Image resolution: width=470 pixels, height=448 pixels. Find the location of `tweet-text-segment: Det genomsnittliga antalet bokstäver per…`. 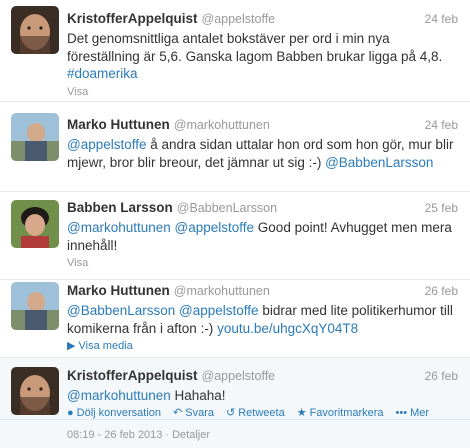

tweet-text-segment: Det genomsnittliga antalet bokstäver per… is located at coordinates (255, 47).